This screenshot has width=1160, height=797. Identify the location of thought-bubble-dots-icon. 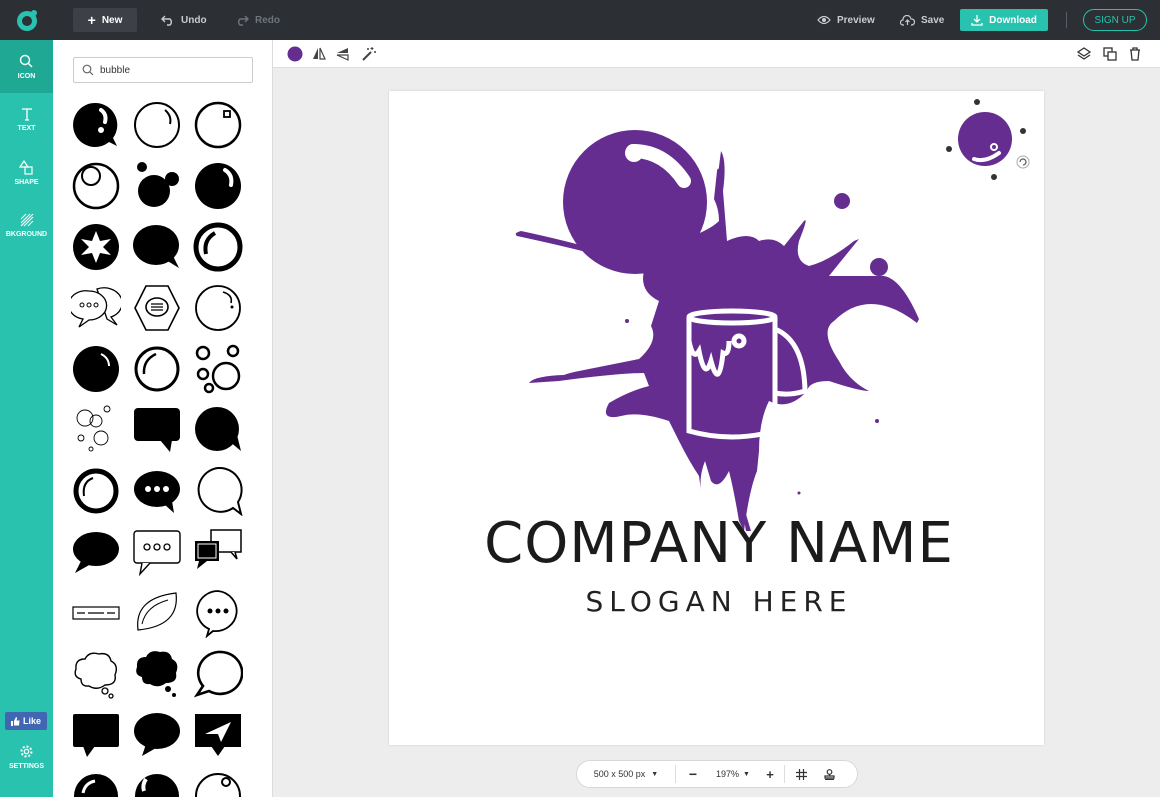
(218, 613).